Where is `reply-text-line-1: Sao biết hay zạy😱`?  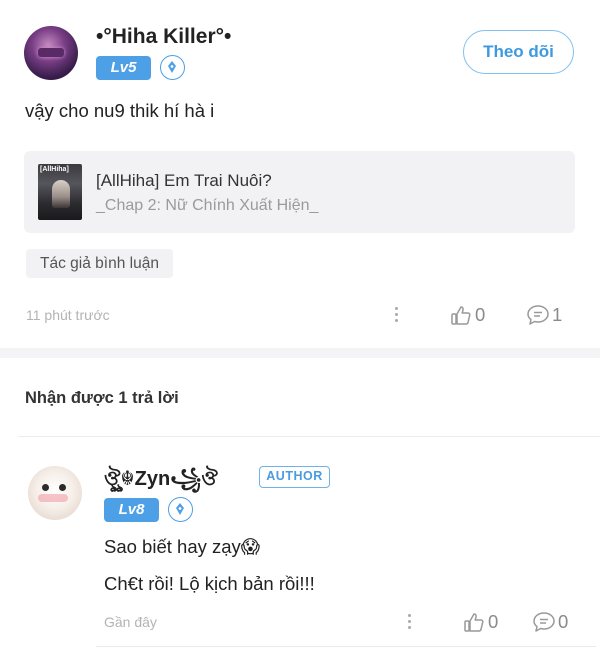
reply-text-line-1: Sao biết hay zạy😱 is located at coordinates (182, 546).